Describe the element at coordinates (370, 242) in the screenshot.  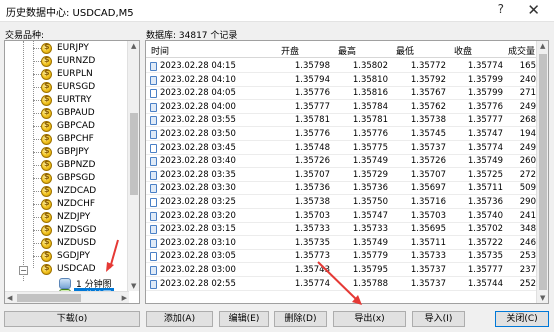
I see `table-cell: 1.35749` at that location.